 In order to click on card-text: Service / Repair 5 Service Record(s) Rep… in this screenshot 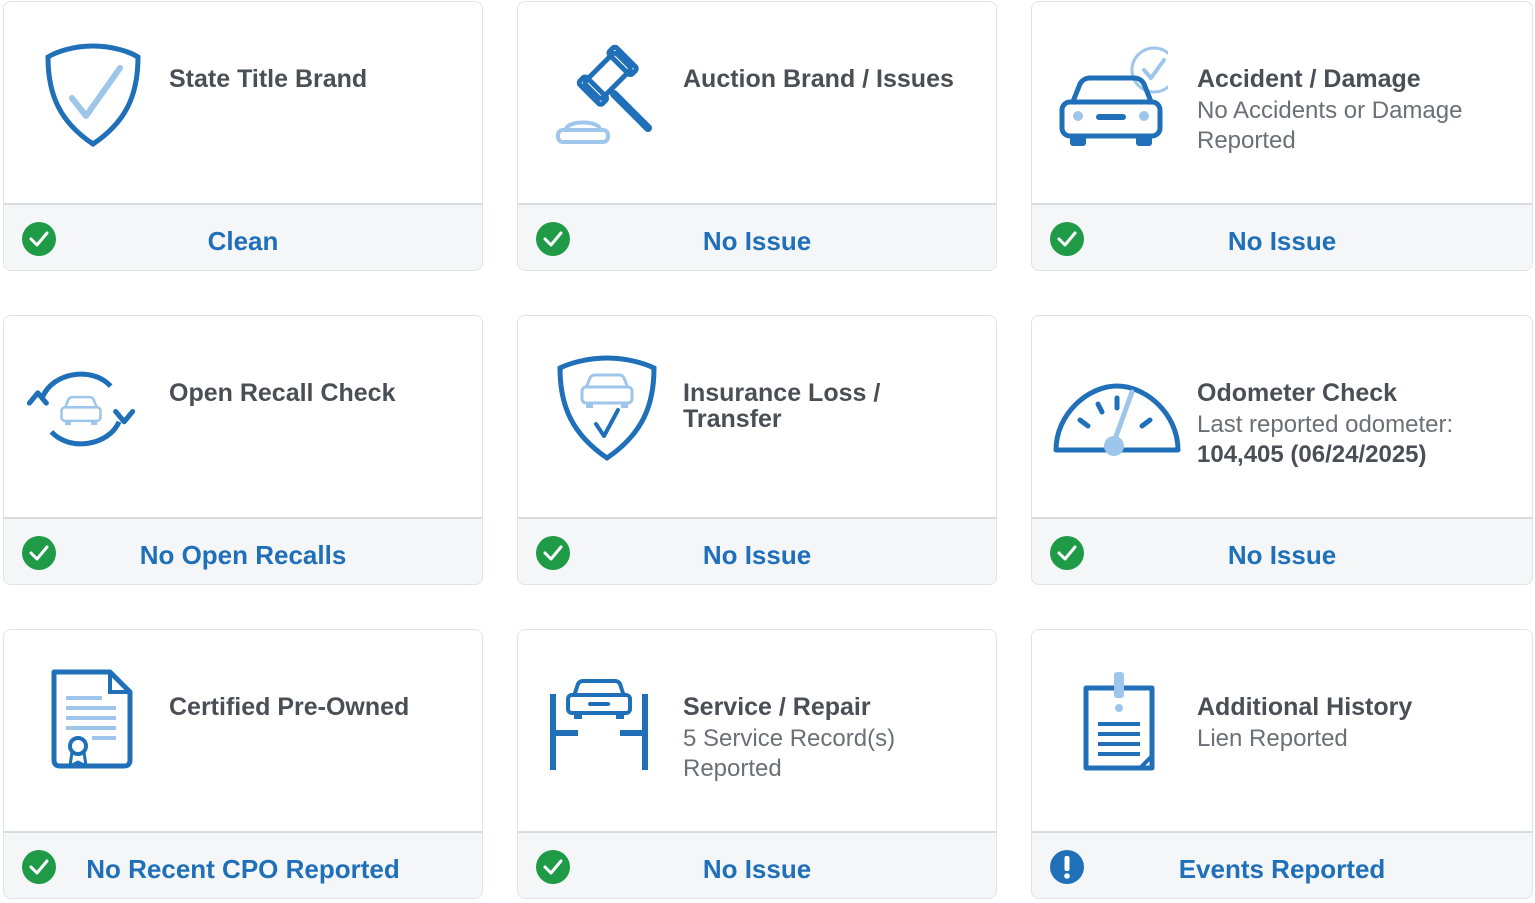, I will do `click(833, 739)`.